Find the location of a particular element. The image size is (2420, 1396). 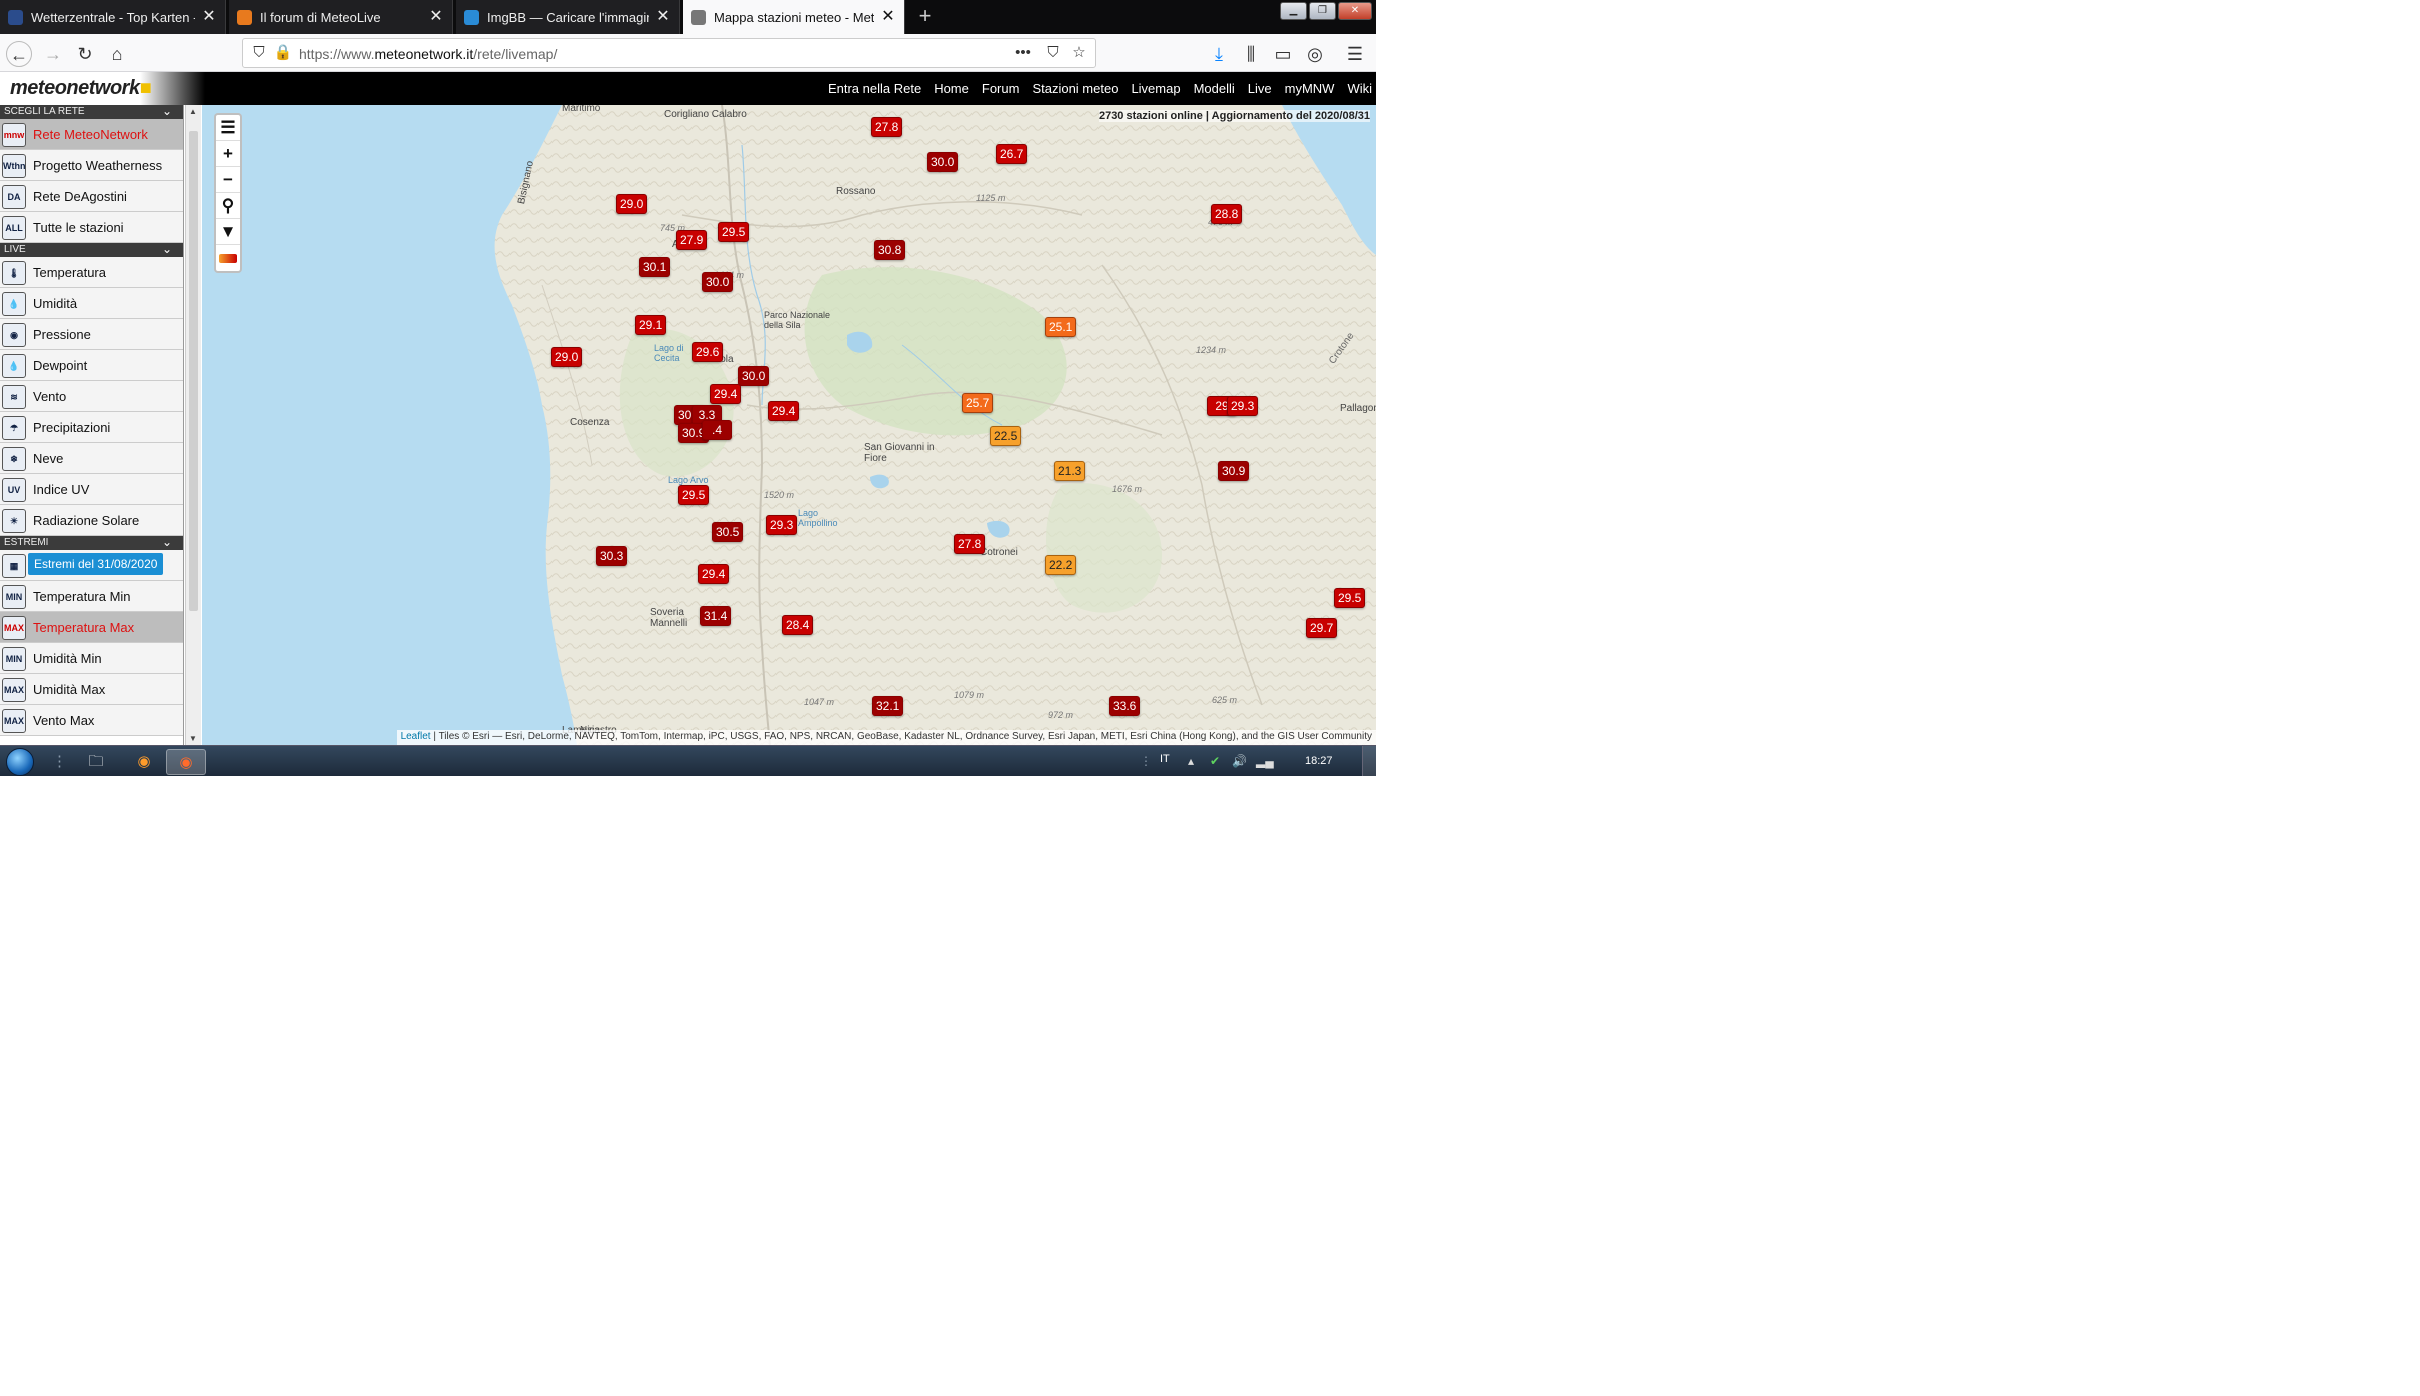

station-marker: 22.5 is located at coordinates (1006, 436).